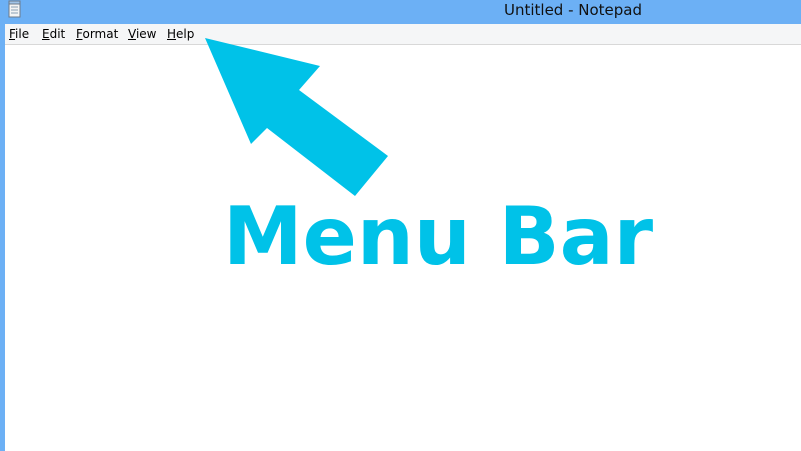 The image size is (801, 451). Describe the element at coordinates (573, 10) in the screenshot. I see `window-title: Untitled - Notepad` at that location.